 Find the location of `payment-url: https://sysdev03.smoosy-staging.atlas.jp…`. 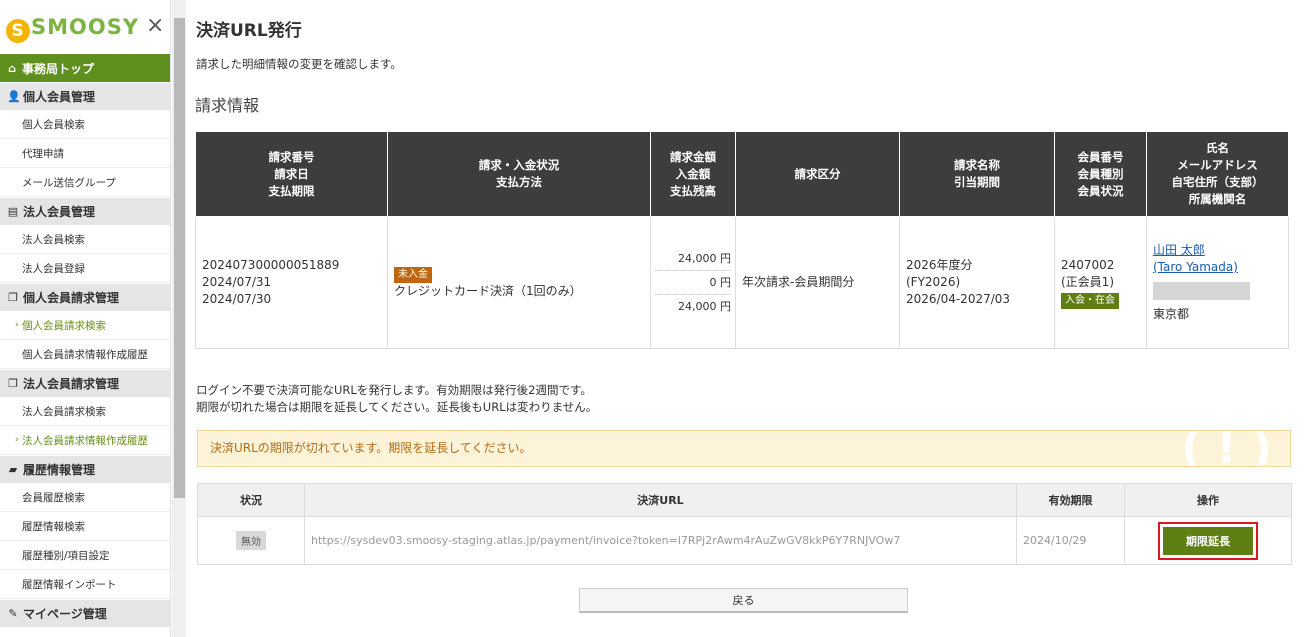

payment-url: https://sysdev03.smoosy-staging.atlas.jp… is located at coordinates (660, 540).